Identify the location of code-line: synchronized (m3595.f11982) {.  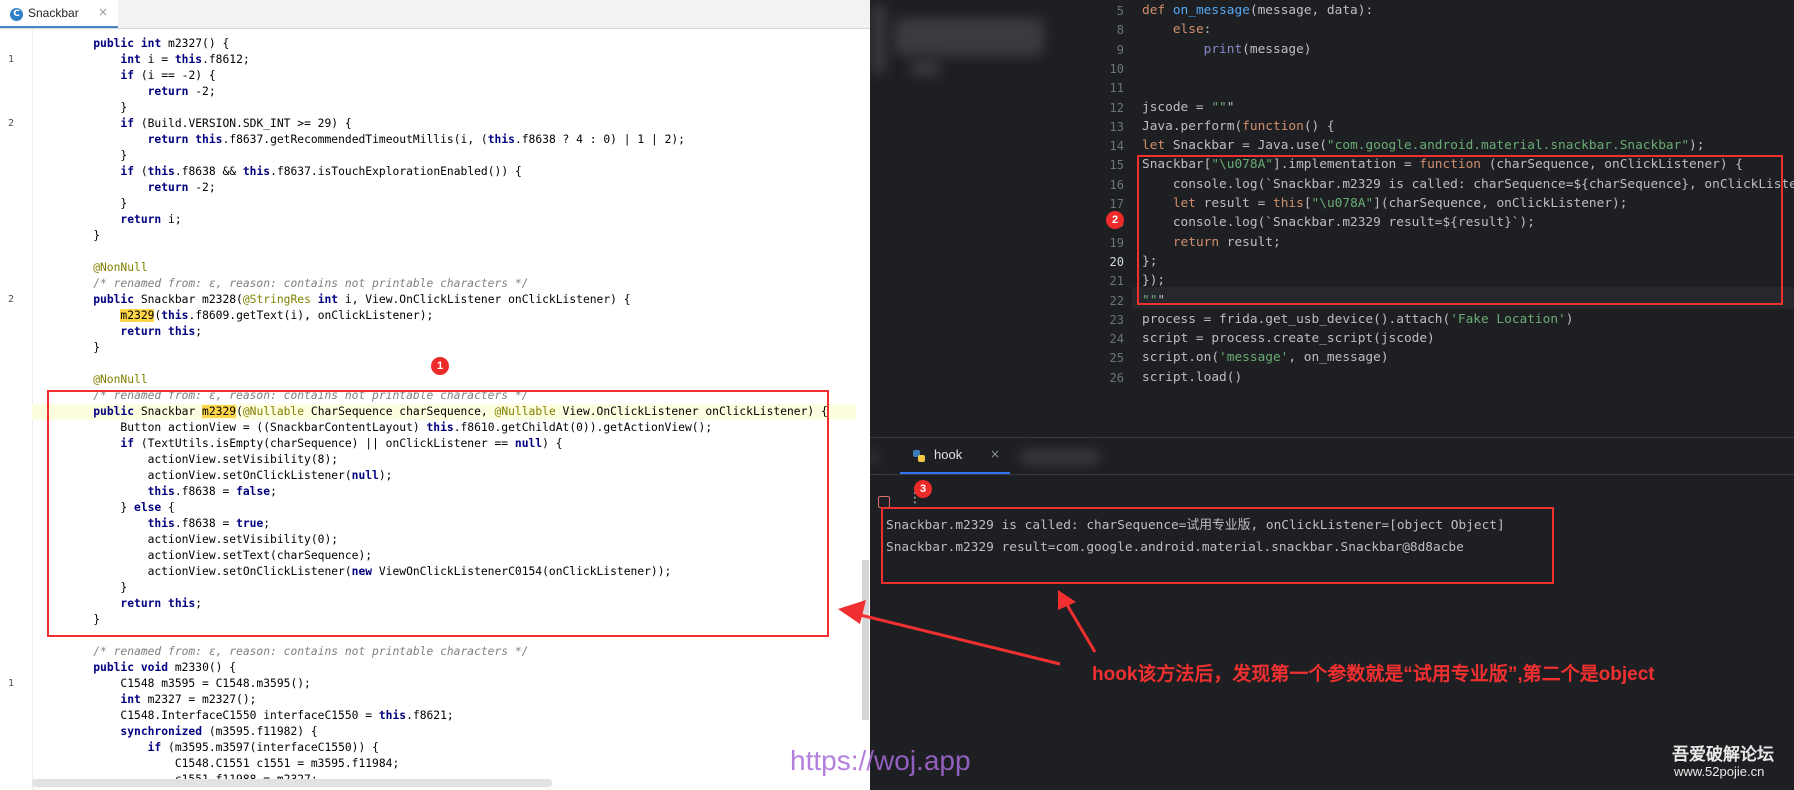
(219, 731).